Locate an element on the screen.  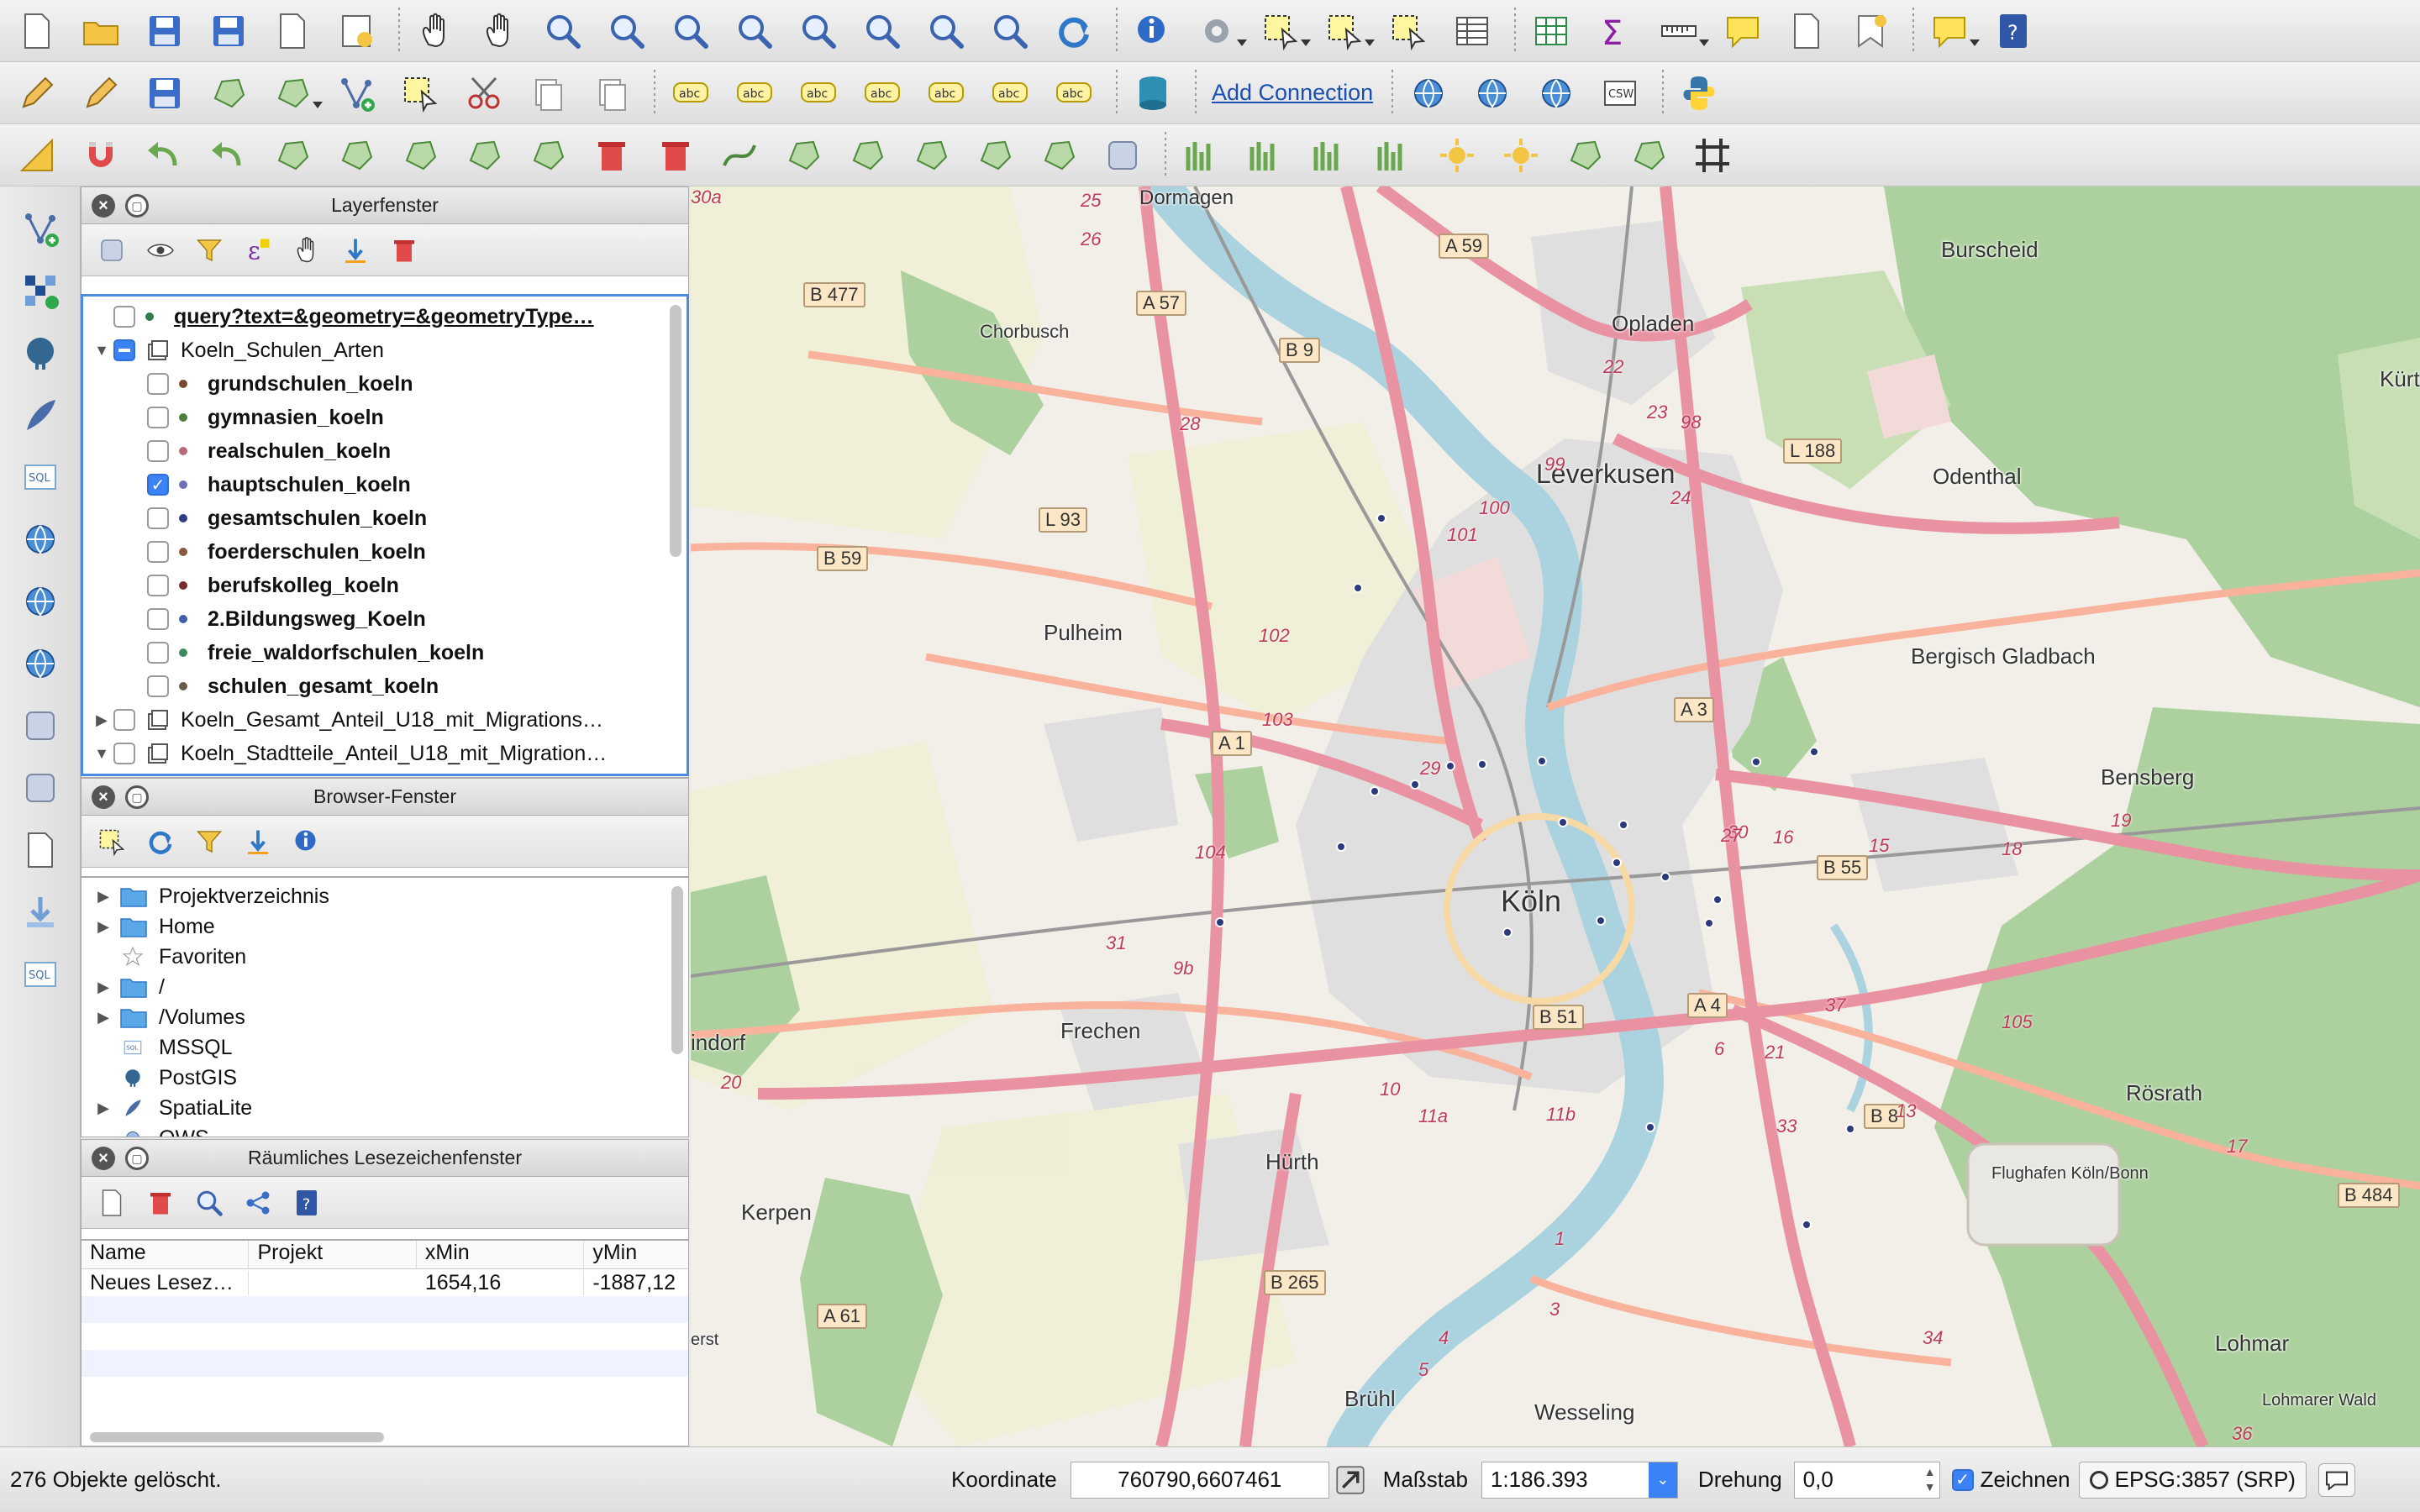
open-project-icon is located at coordinates (101, 31).